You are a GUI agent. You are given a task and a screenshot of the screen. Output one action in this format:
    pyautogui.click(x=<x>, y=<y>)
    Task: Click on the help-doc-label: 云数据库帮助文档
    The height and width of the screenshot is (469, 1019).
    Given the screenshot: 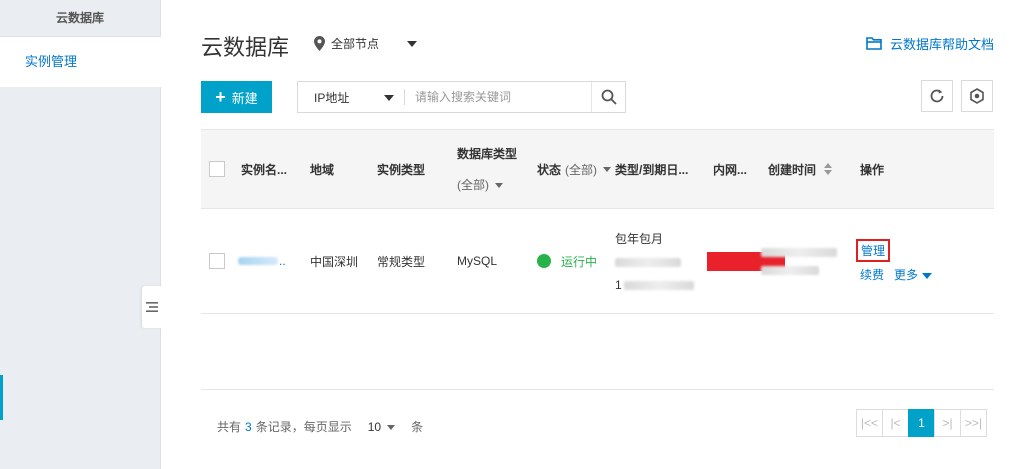 What is the action you would take?
    pyautogui.click(x=941, y=44)
    